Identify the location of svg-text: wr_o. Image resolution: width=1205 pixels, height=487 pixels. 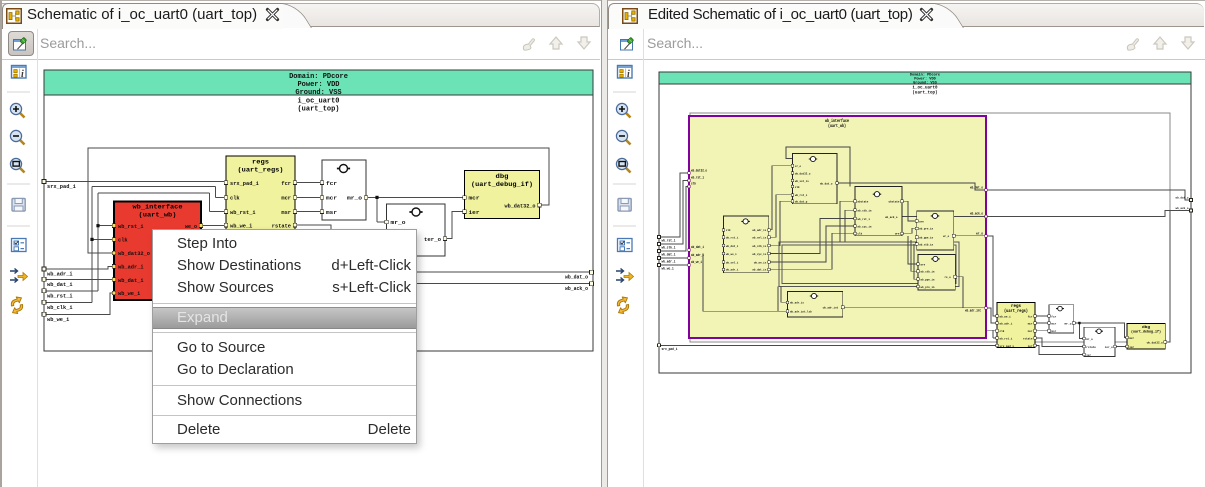
(946, 236).